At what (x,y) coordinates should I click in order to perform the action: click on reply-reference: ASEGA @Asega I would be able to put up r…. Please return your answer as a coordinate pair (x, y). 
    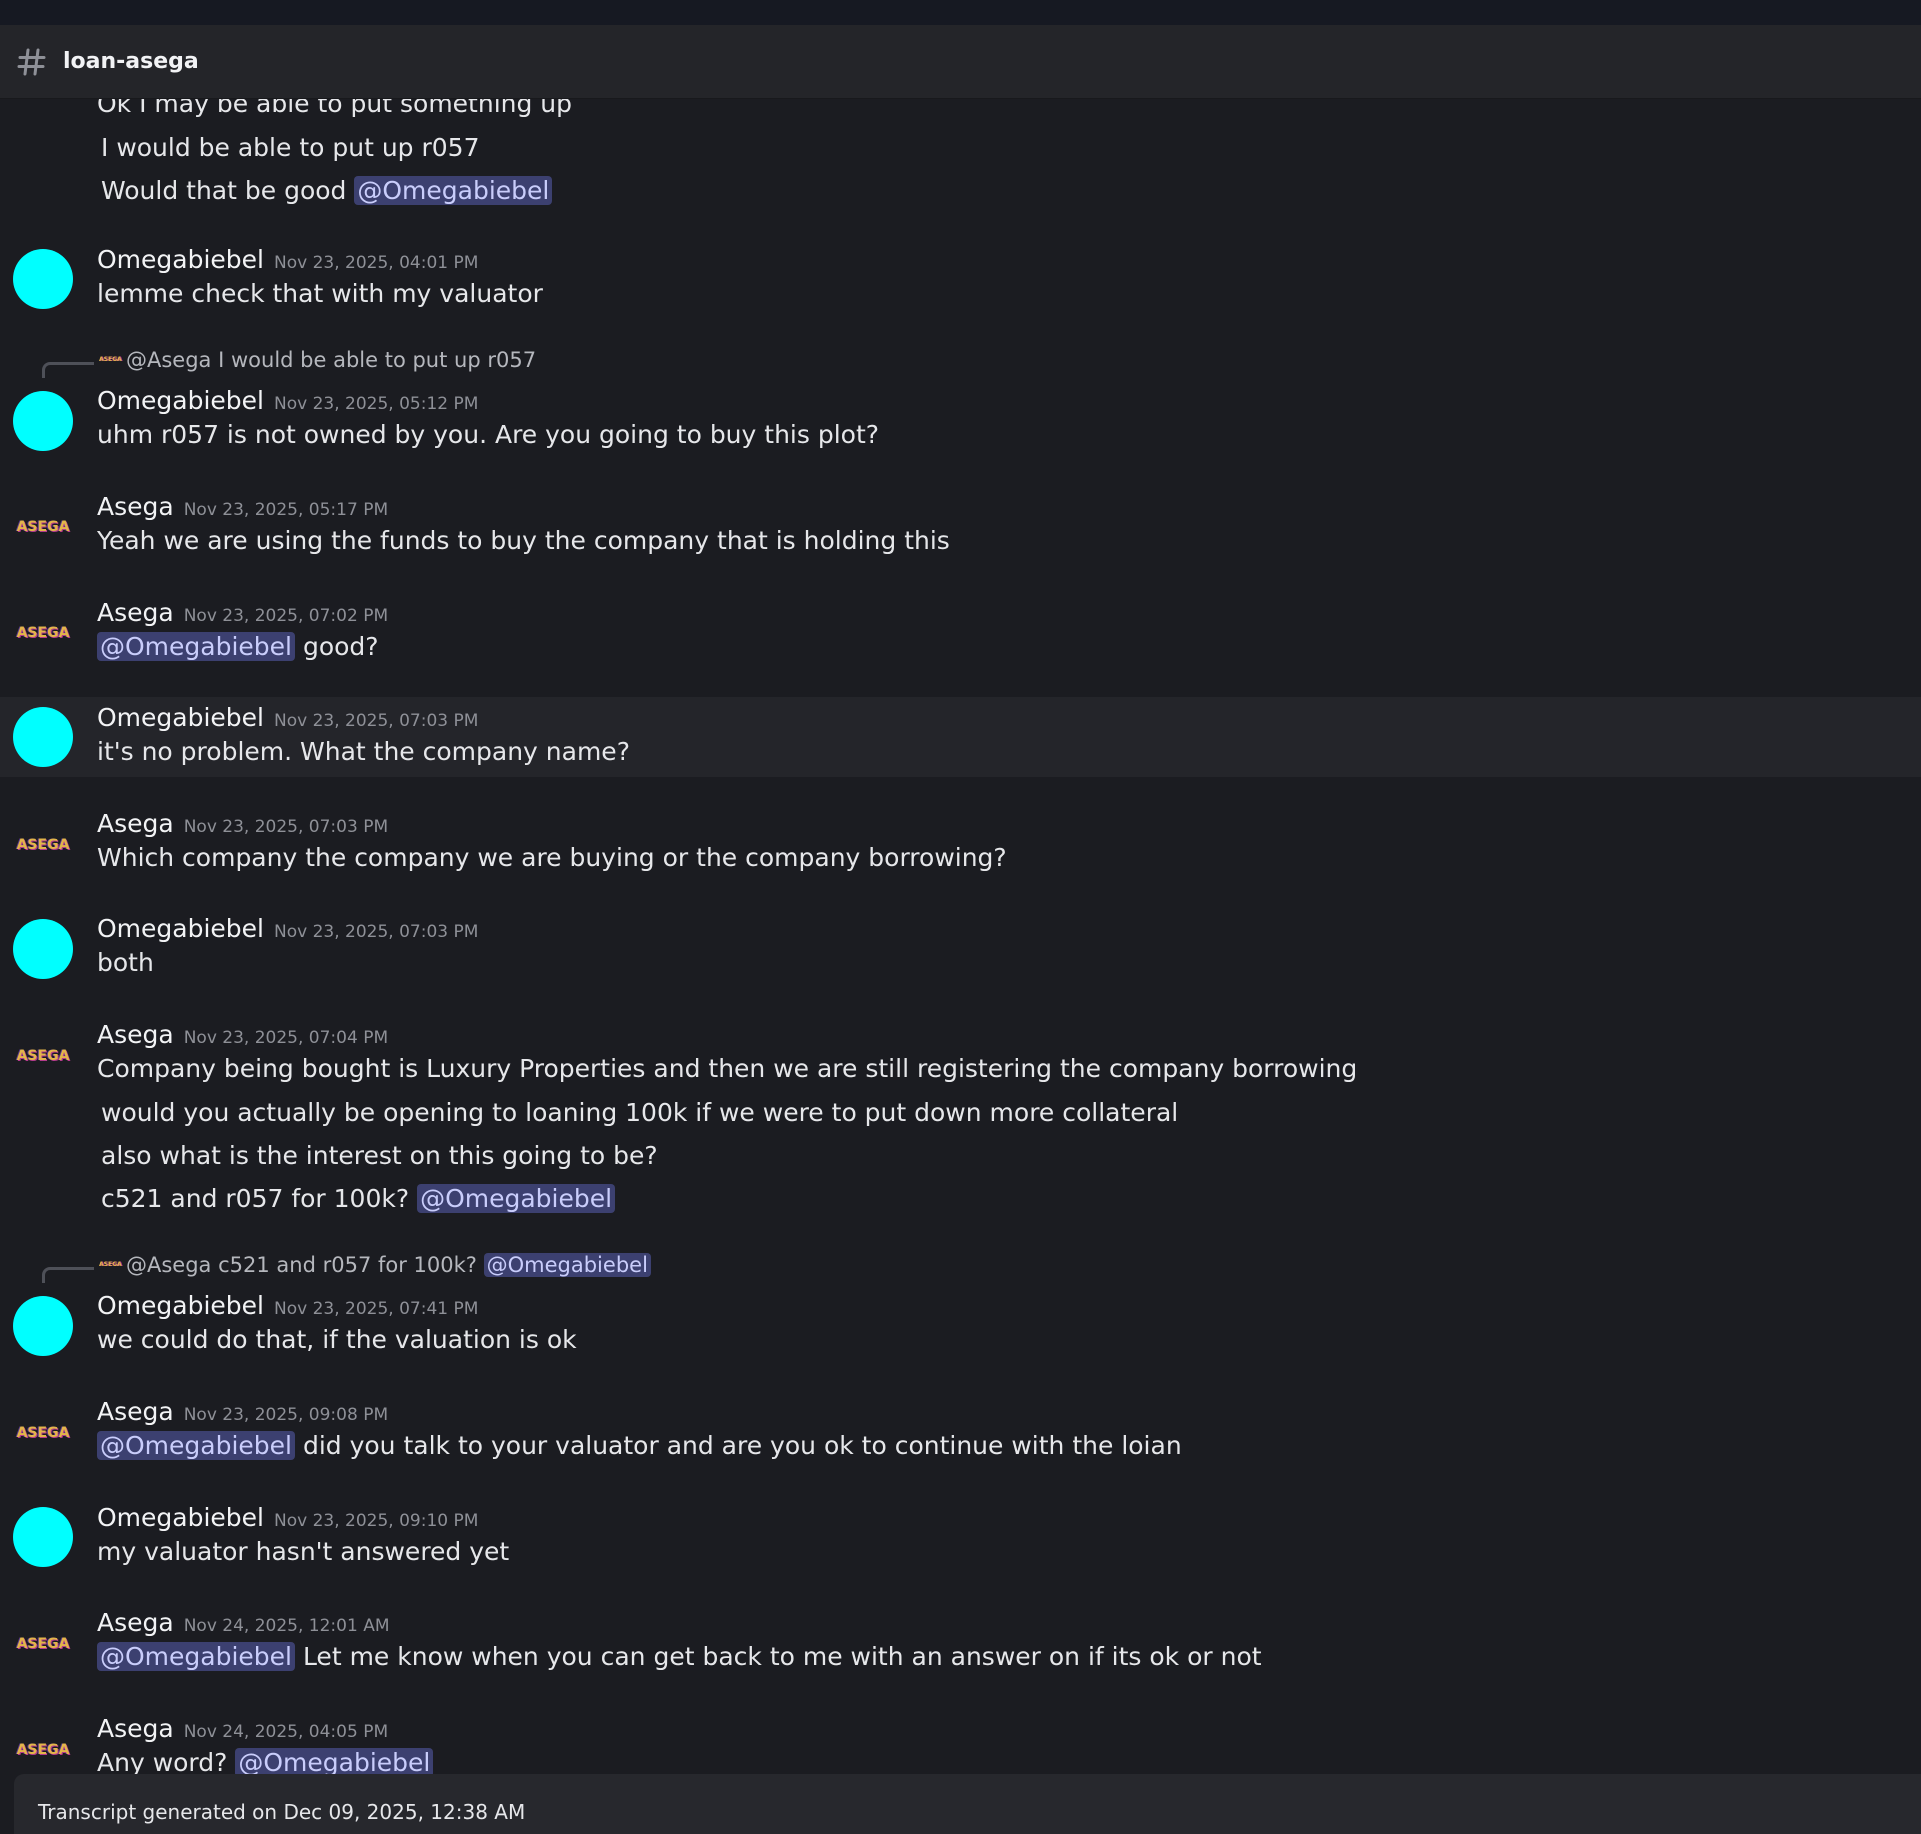
    Looking at the image, I should click on (450, 363).